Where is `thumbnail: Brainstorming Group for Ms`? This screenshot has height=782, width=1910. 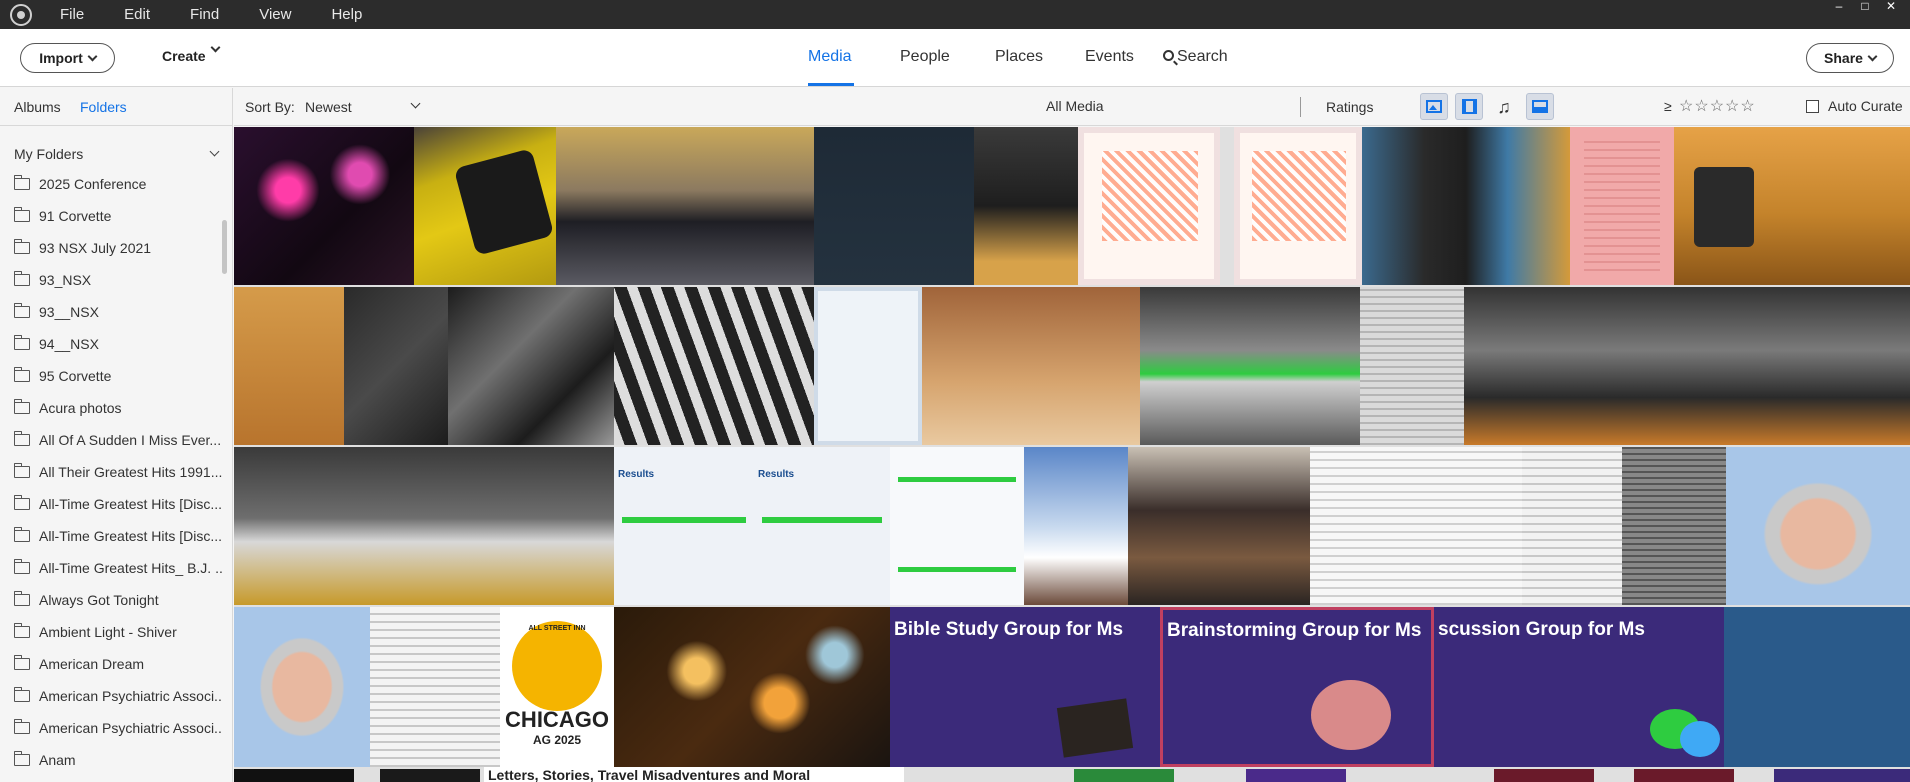
thumbnail: Brainstorming Group for Ms is located at coordinates (1297, 687).